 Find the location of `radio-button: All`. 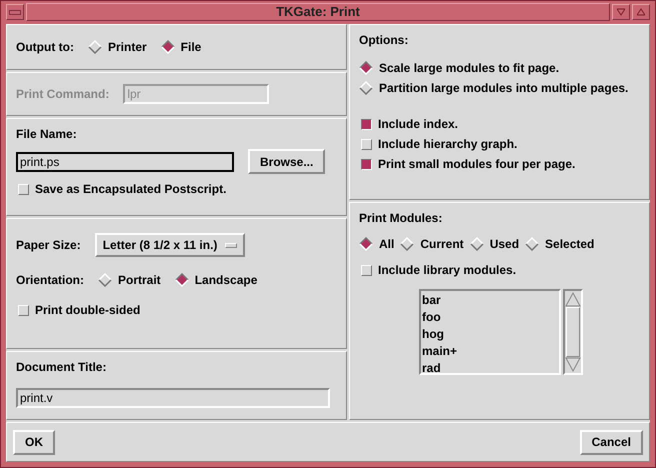

radio-button: All is located at coordinates (376, 244).